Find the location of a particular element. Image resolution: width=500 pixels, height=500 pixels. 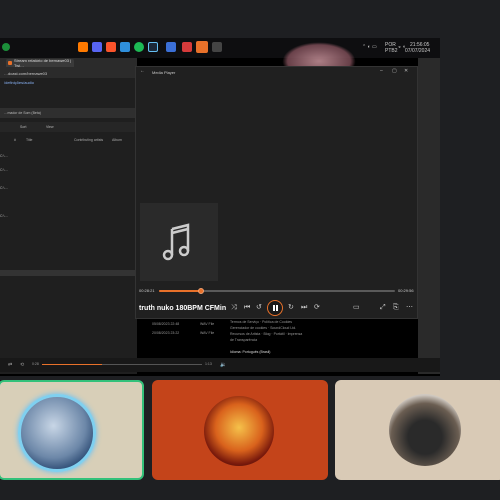

song-title: truth nuko 180BPM CFMin is located at coordinates (183, 308).